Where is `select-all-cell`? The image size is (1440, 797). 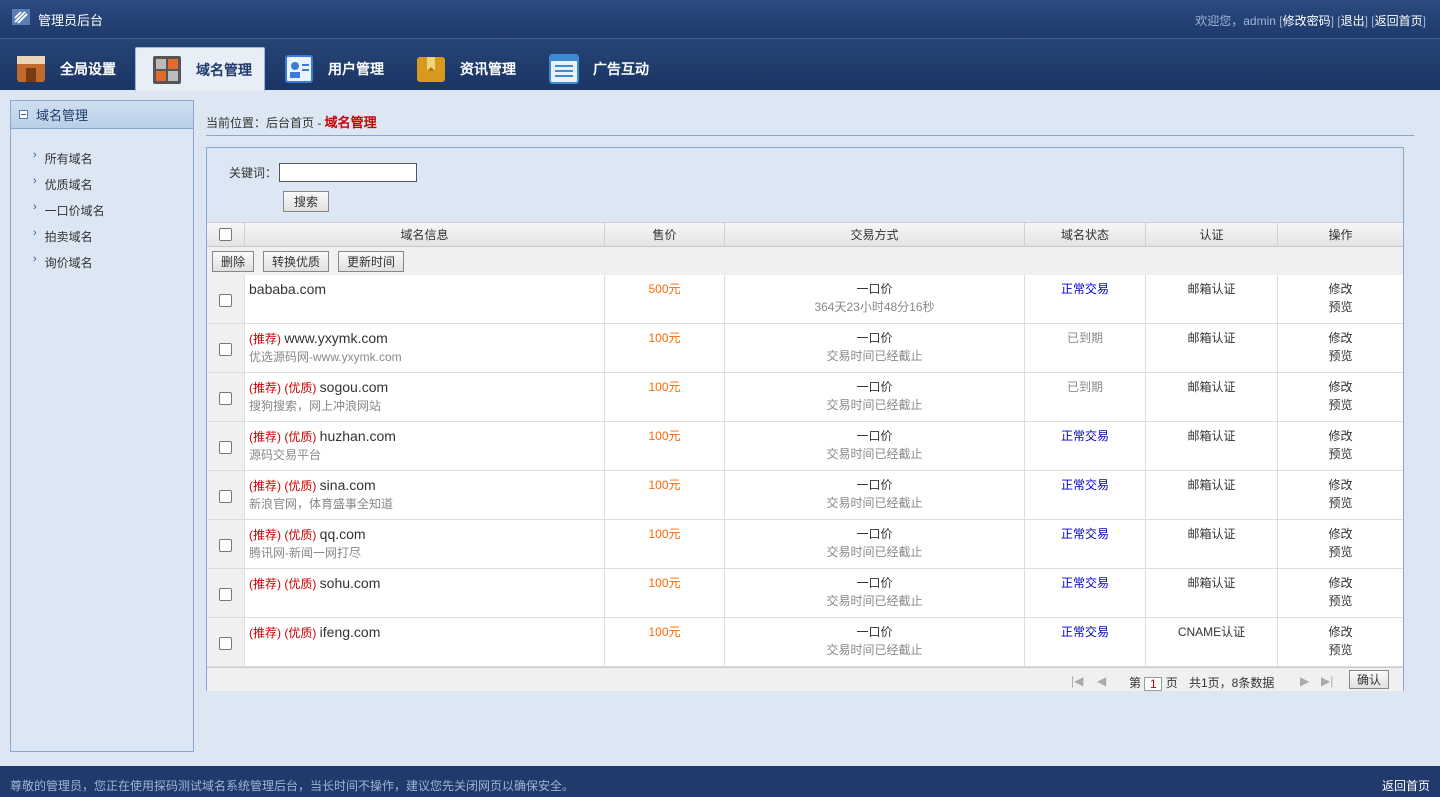
select-all-cell is located at coordinates (225, 235).